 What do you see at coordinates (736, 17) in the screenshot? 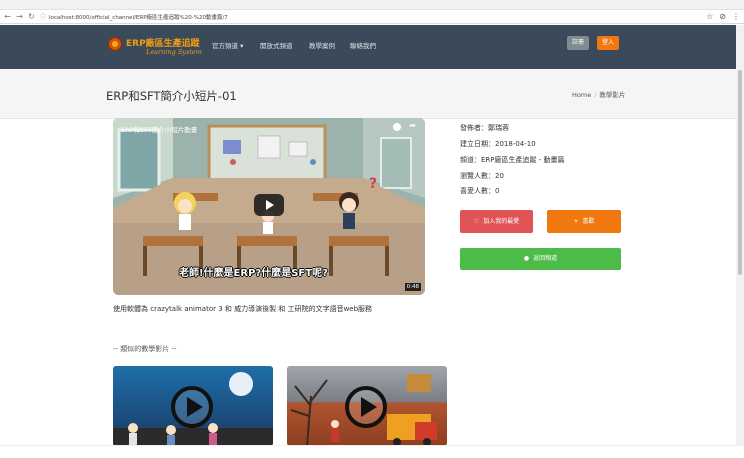
I see `browser-menu-icon: ⋮` at bounding box center [736, 17].